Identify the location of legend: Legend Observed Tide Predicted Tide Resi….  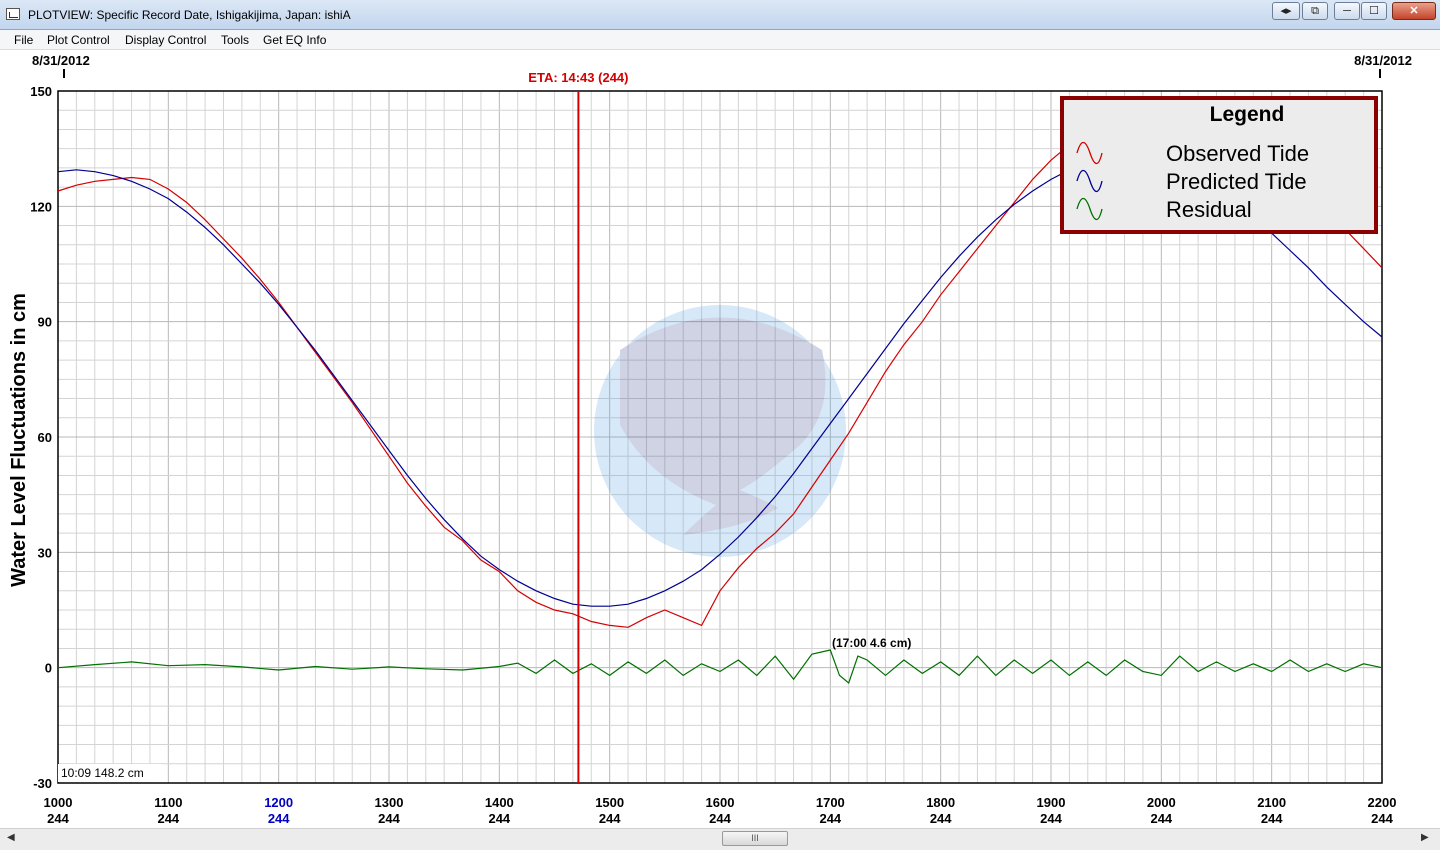
(1219, 165).